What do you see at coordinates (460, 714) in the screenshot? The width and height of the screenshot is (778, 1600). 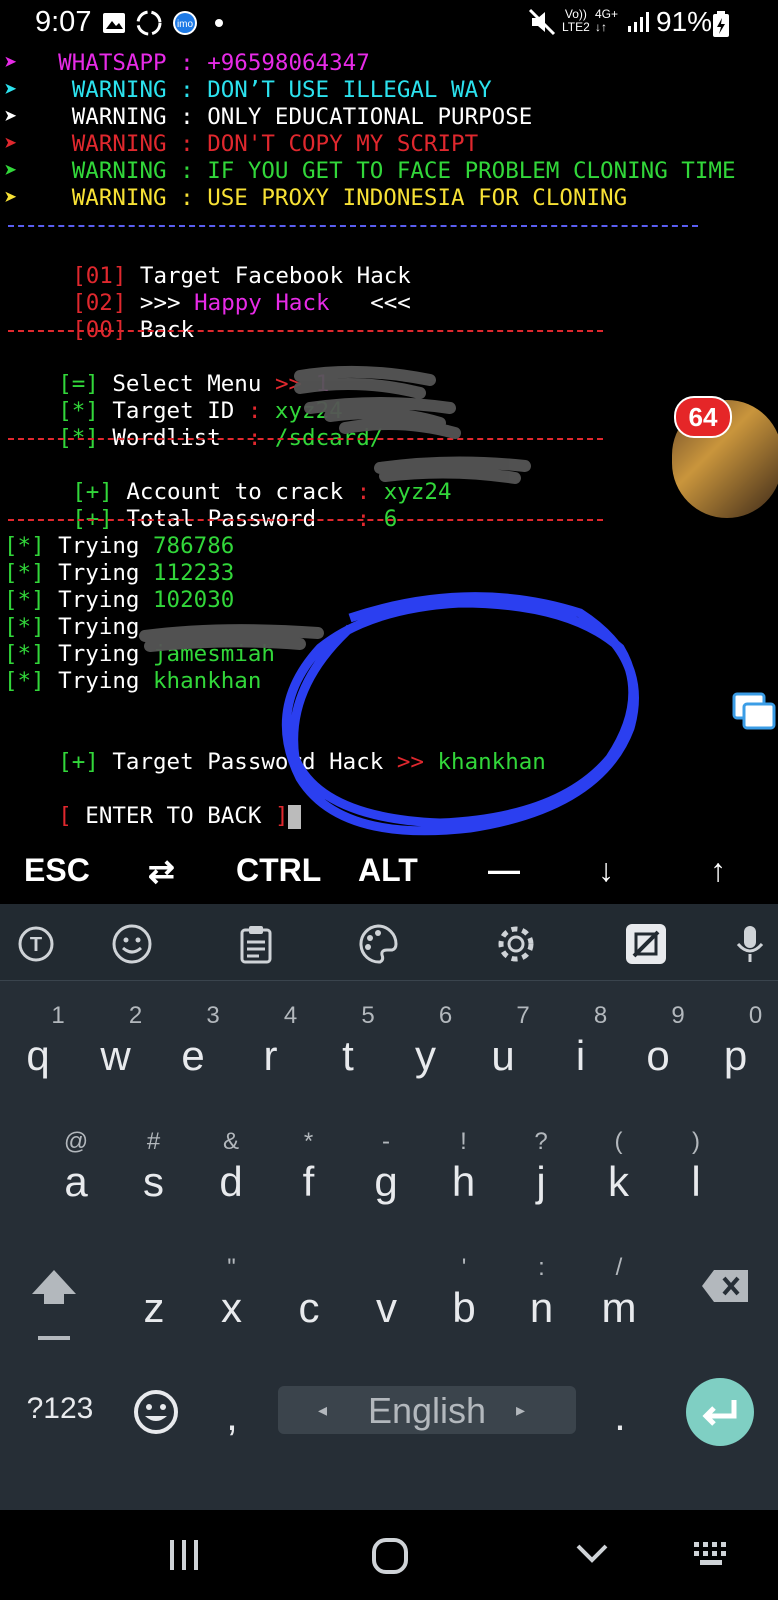 I see `blue-circle-scribble` at bounding box center [460, 714].